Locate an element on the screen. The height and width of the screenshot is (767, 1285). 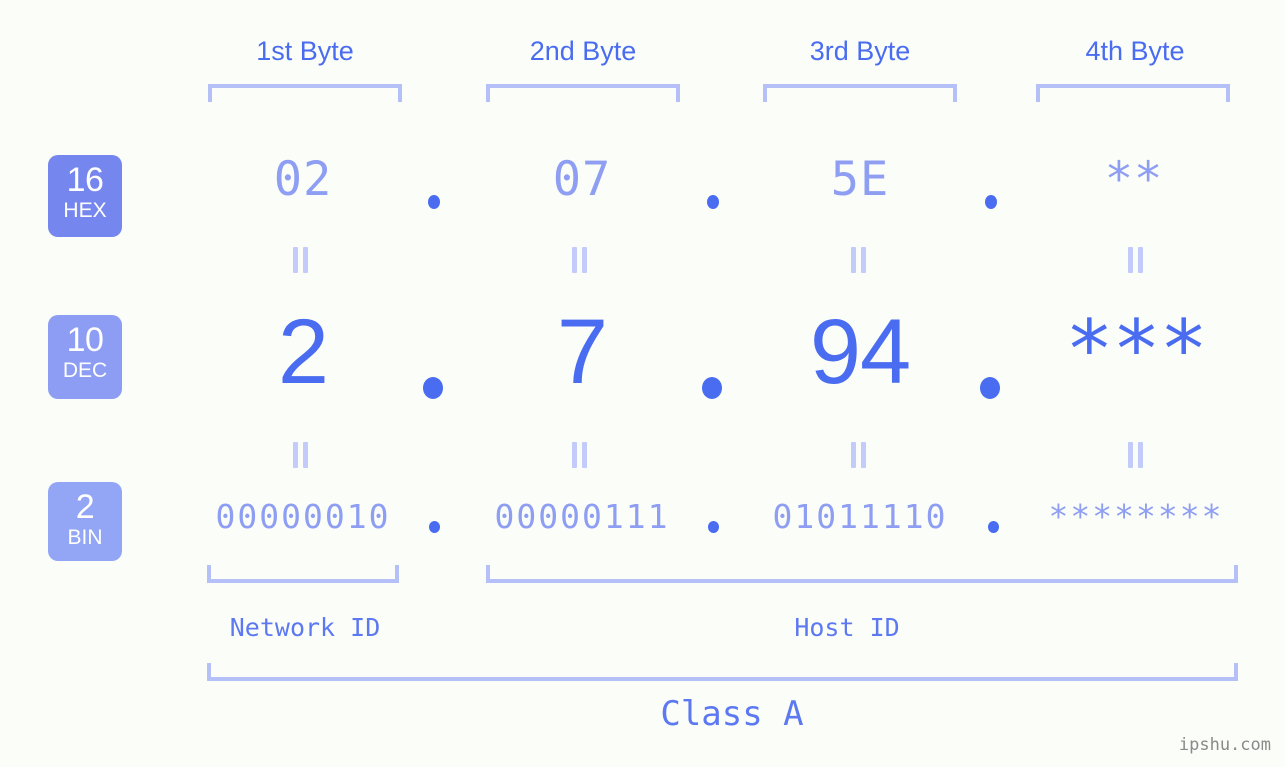
base-badge-hex-abbr: HEX is located at coordinates (85, 210).